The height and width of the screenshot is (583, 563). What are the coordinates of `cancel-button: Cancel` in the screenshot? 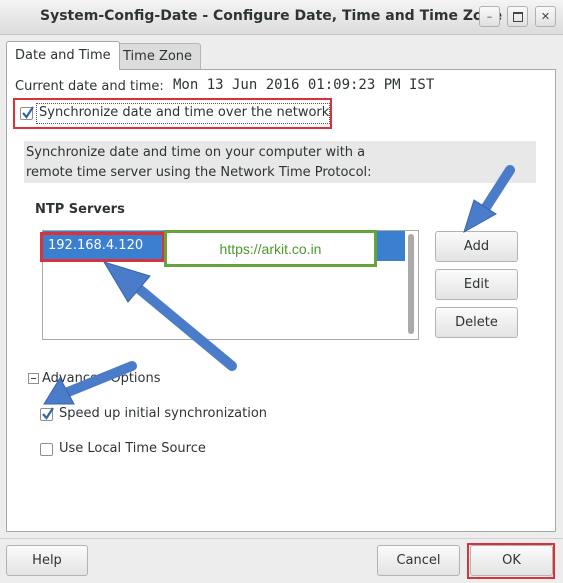 It's located at (418, 560).